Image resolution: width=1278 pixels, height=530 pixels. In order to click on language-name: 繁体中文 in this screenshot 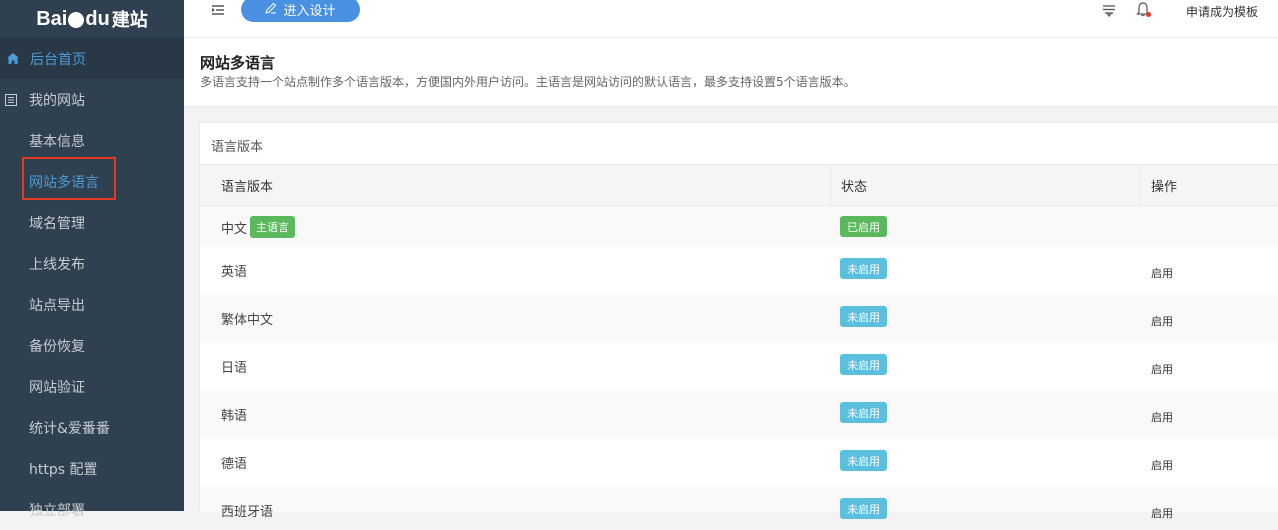, I will do `click(247, 320)`.